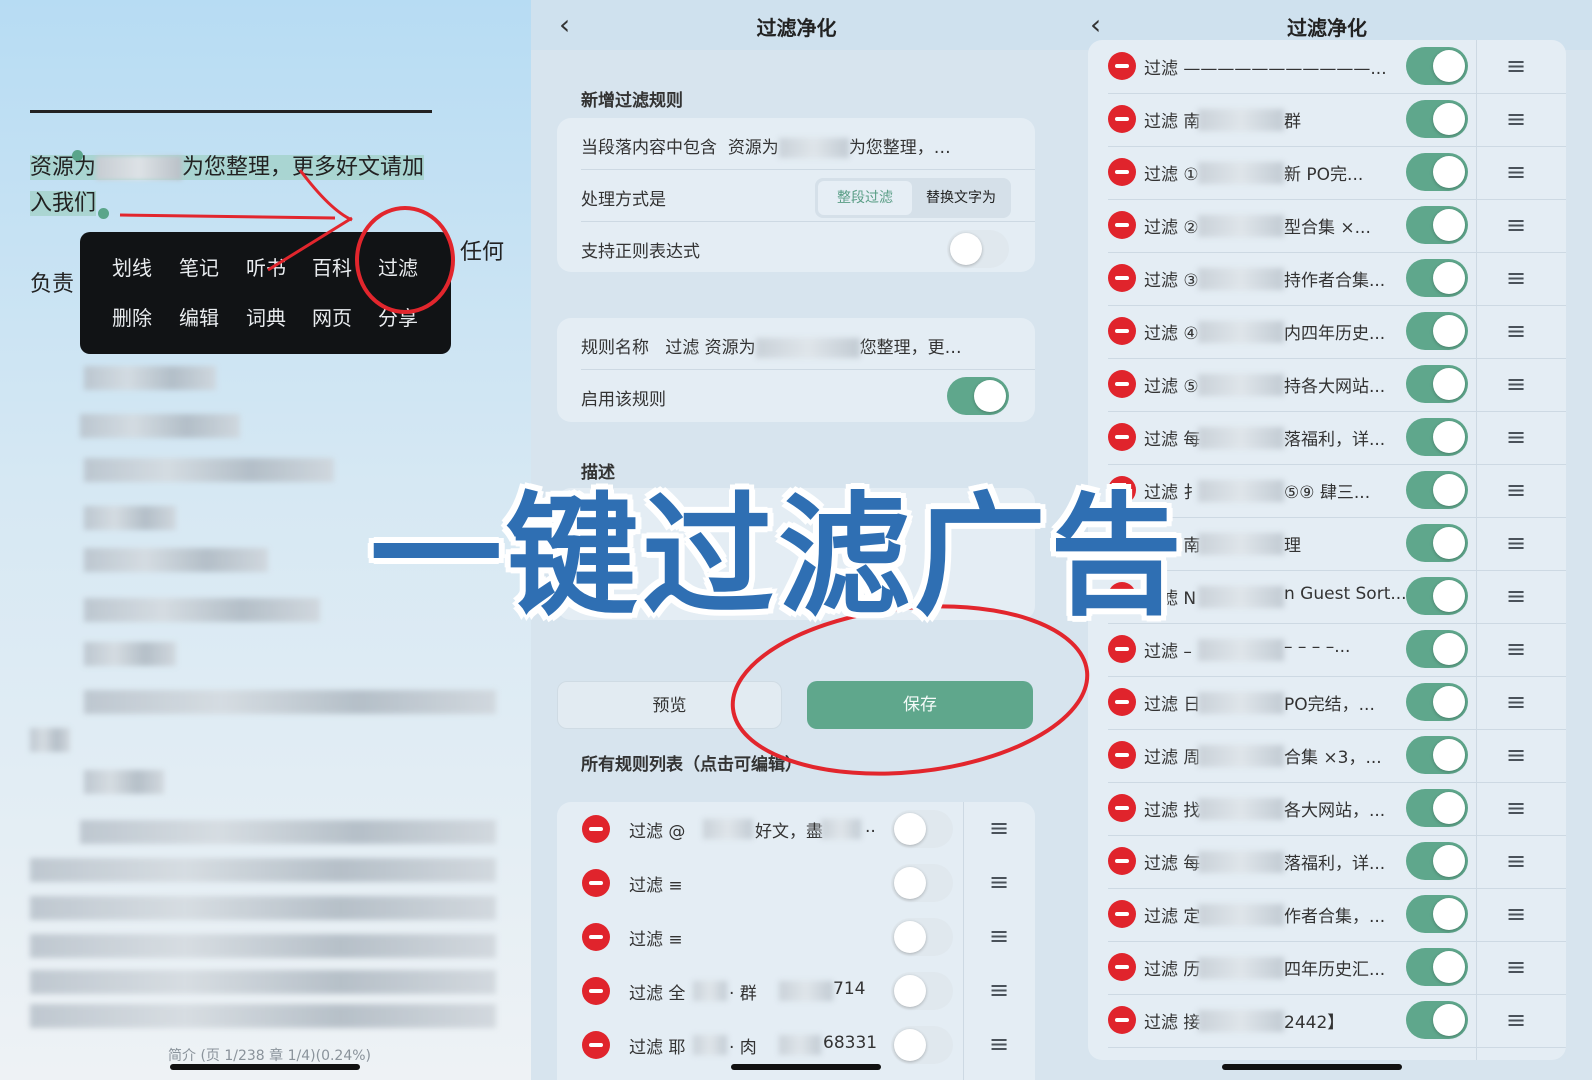 The height and width of the screenshot is (1080, 1592). What do you see at coordinates (978, 396) in the screenshot?
I see `enable-toggle` at bounding box center [978, 396].